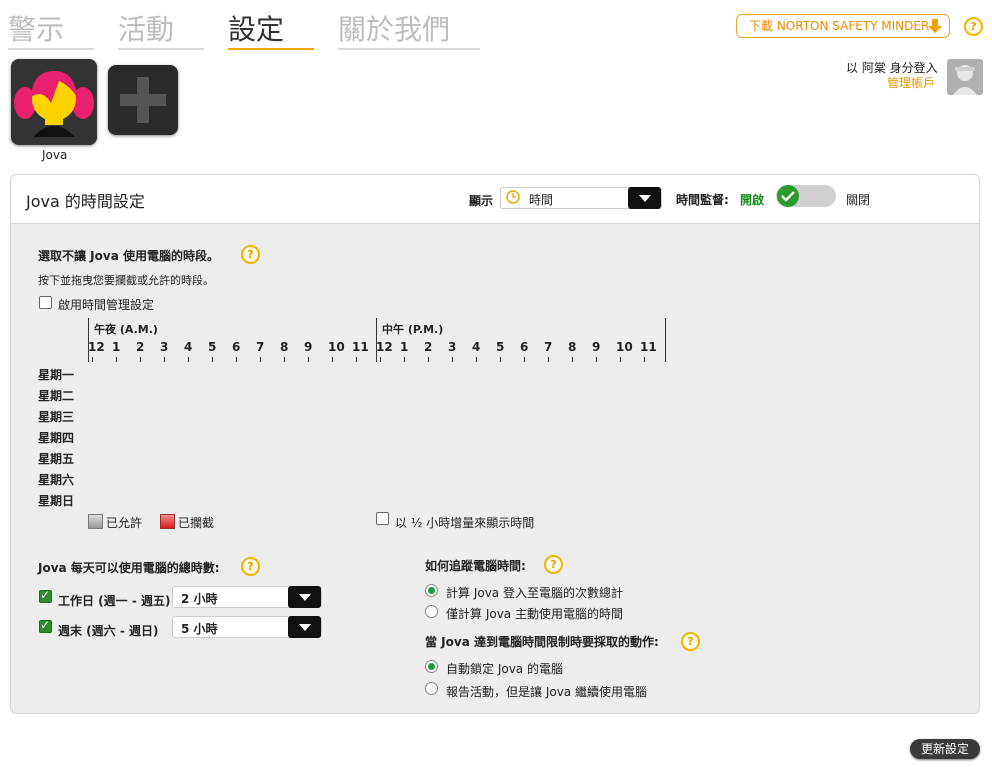  Describe the element at coordinates (965, 80) in the screenshot. I see `user-silhouette-icon` at that location.